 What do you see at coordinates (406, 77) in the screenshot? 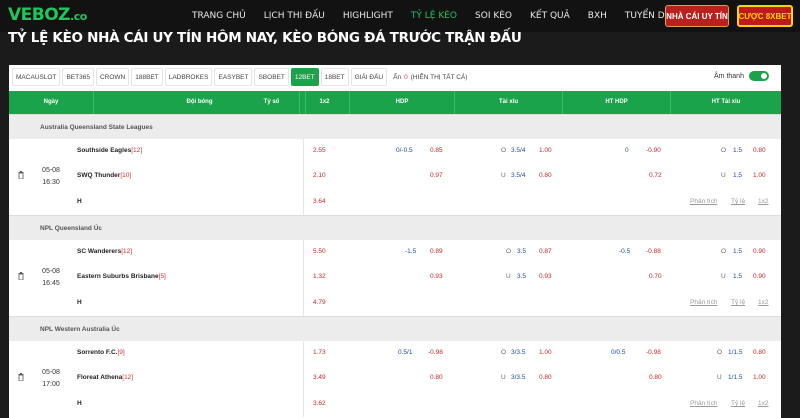
I see `hidden-count: 0` at bounding box center [406, 77].